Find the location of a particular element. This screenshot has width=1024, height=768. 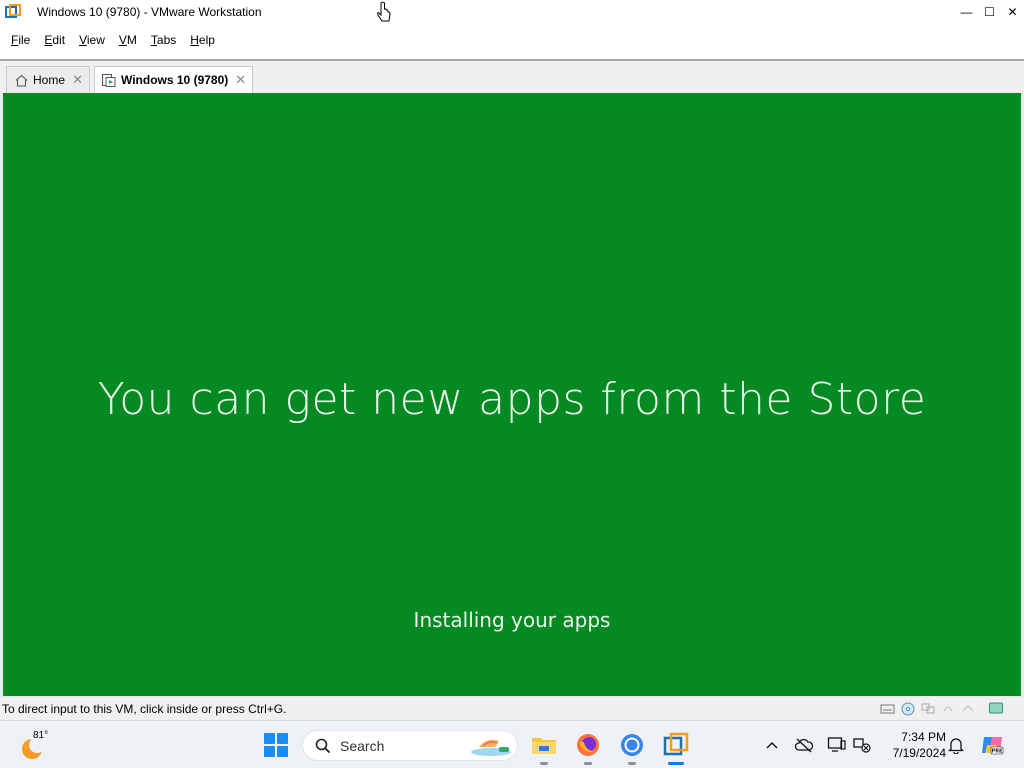

system-clock: 7:34 PM 7/19/2024 is located at coordinates (913, 745).